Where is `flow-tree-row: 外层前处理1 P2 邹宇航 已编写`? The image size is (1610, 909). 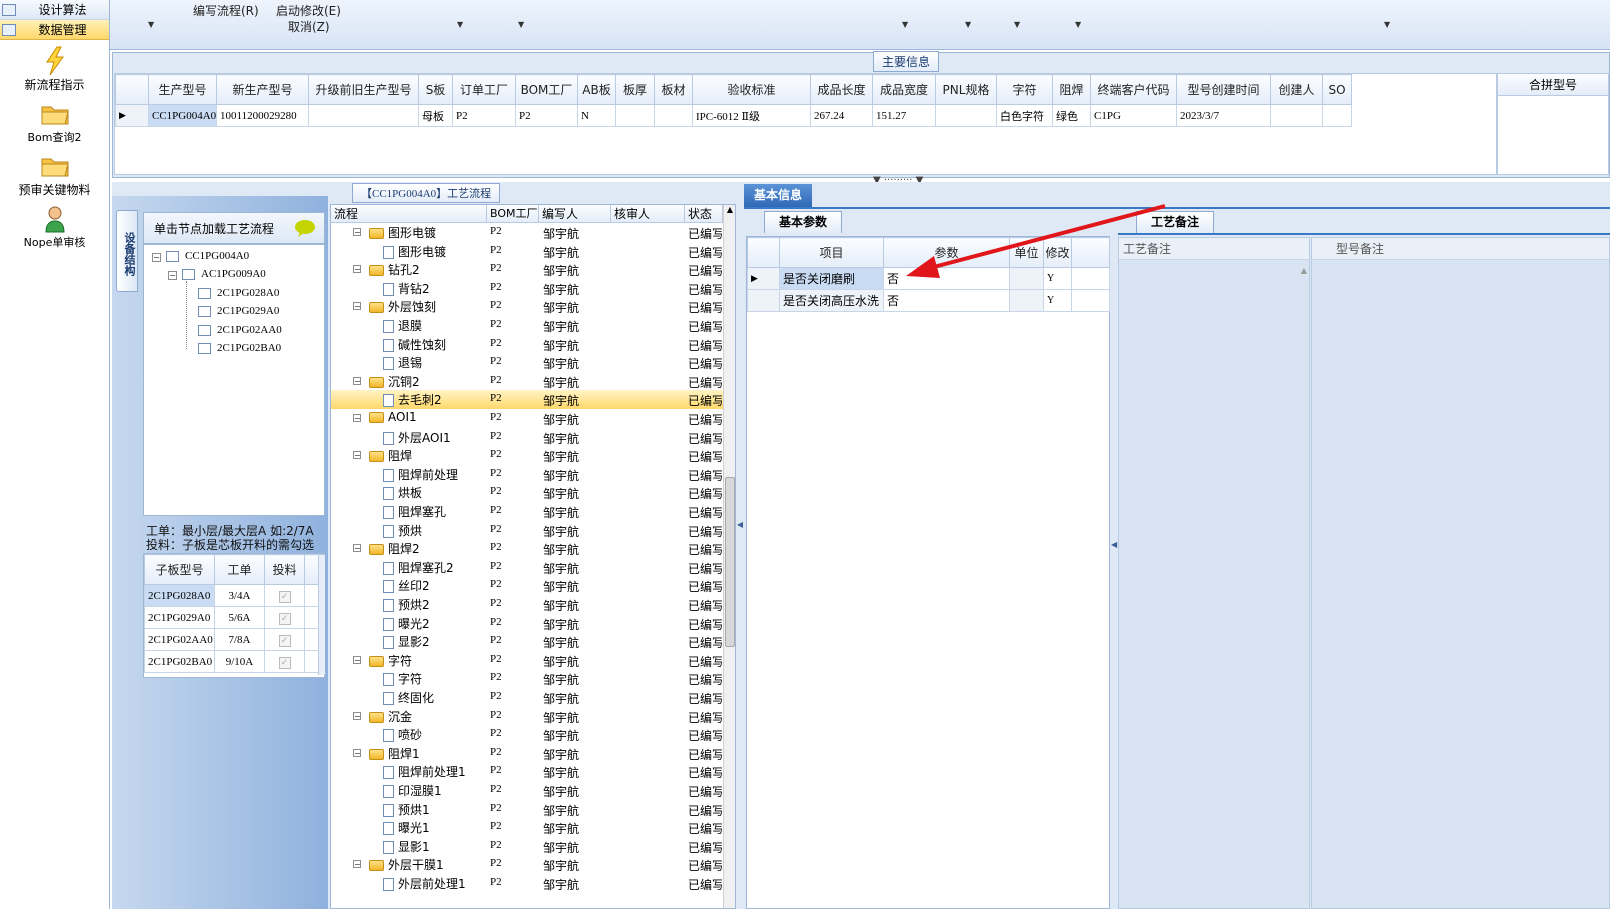
flow-tree-row: 外层前处理1 P2 邹宇航 已编写 is located at coordinates (527, 883).